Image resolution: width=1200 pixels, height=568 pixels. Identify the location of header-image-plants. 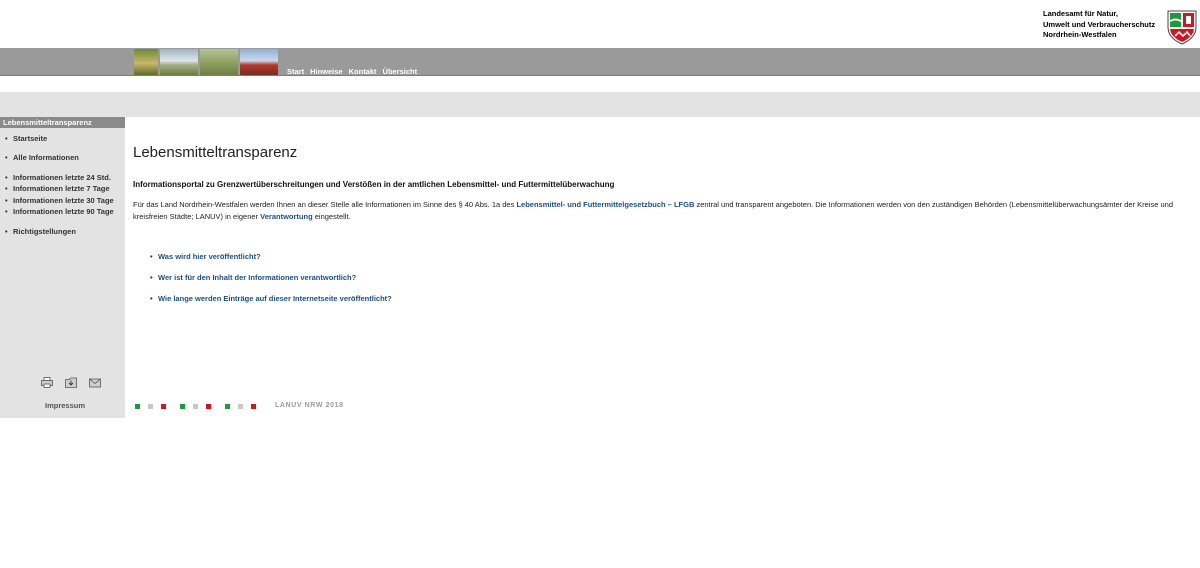
(219, 62).